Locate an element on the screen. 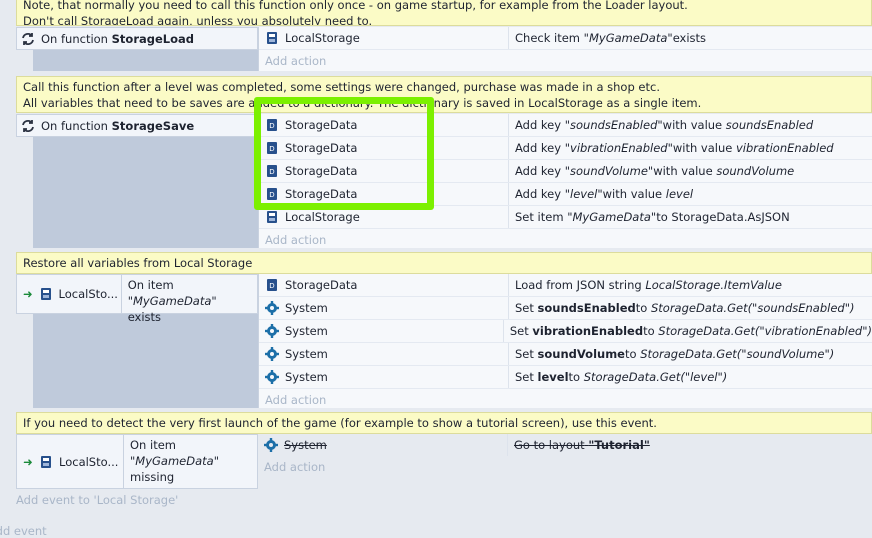 The height and width of the screenshot is (538, 872). svg-text: D is located at coordinates (271, 286).